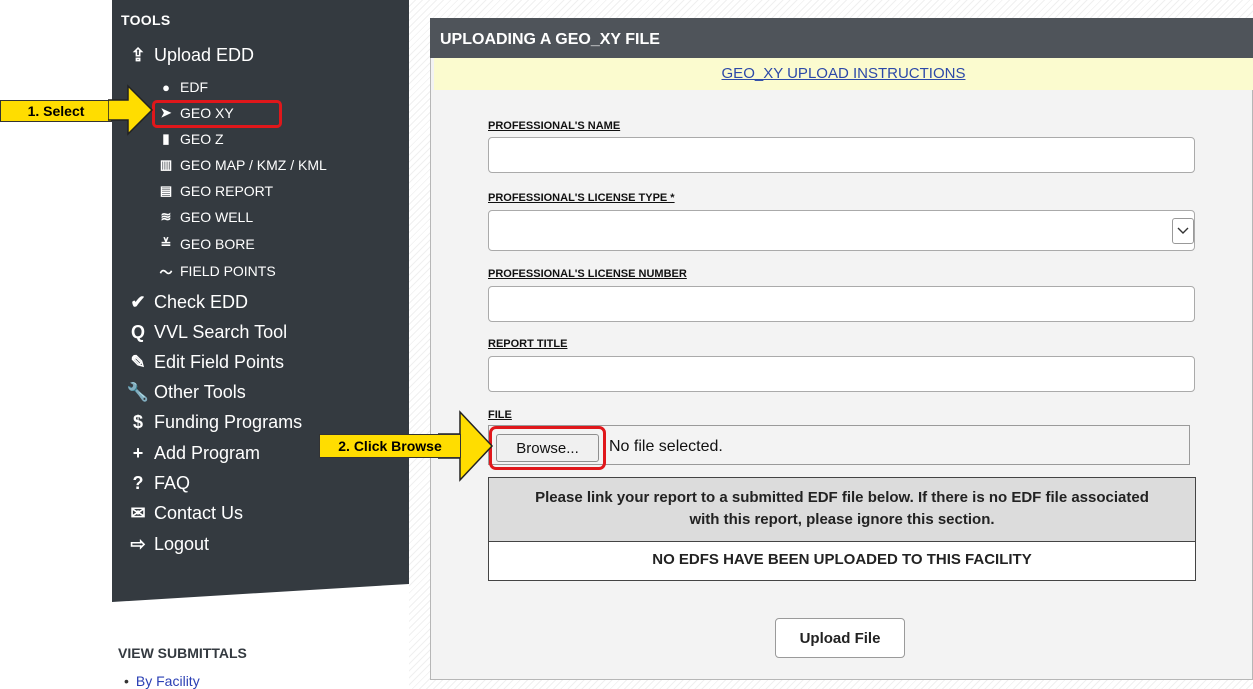 This screenshot has height=689, width=1253. Describe the element at coordinates (182, 543) in the screenshot. I see `sidebar-item-label: Logout` at that location.